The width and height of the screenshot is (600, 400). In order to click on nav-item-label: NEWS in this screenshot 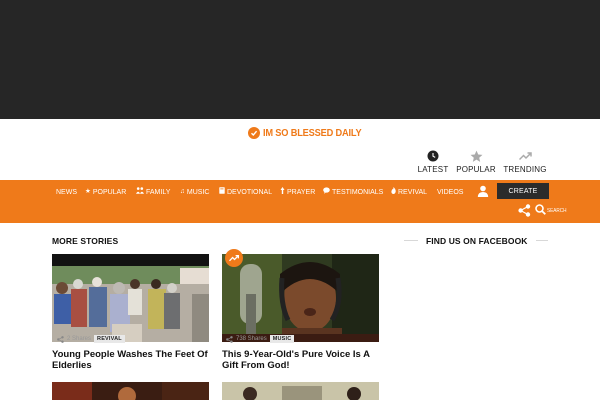, I will do `click(66, 192)`.